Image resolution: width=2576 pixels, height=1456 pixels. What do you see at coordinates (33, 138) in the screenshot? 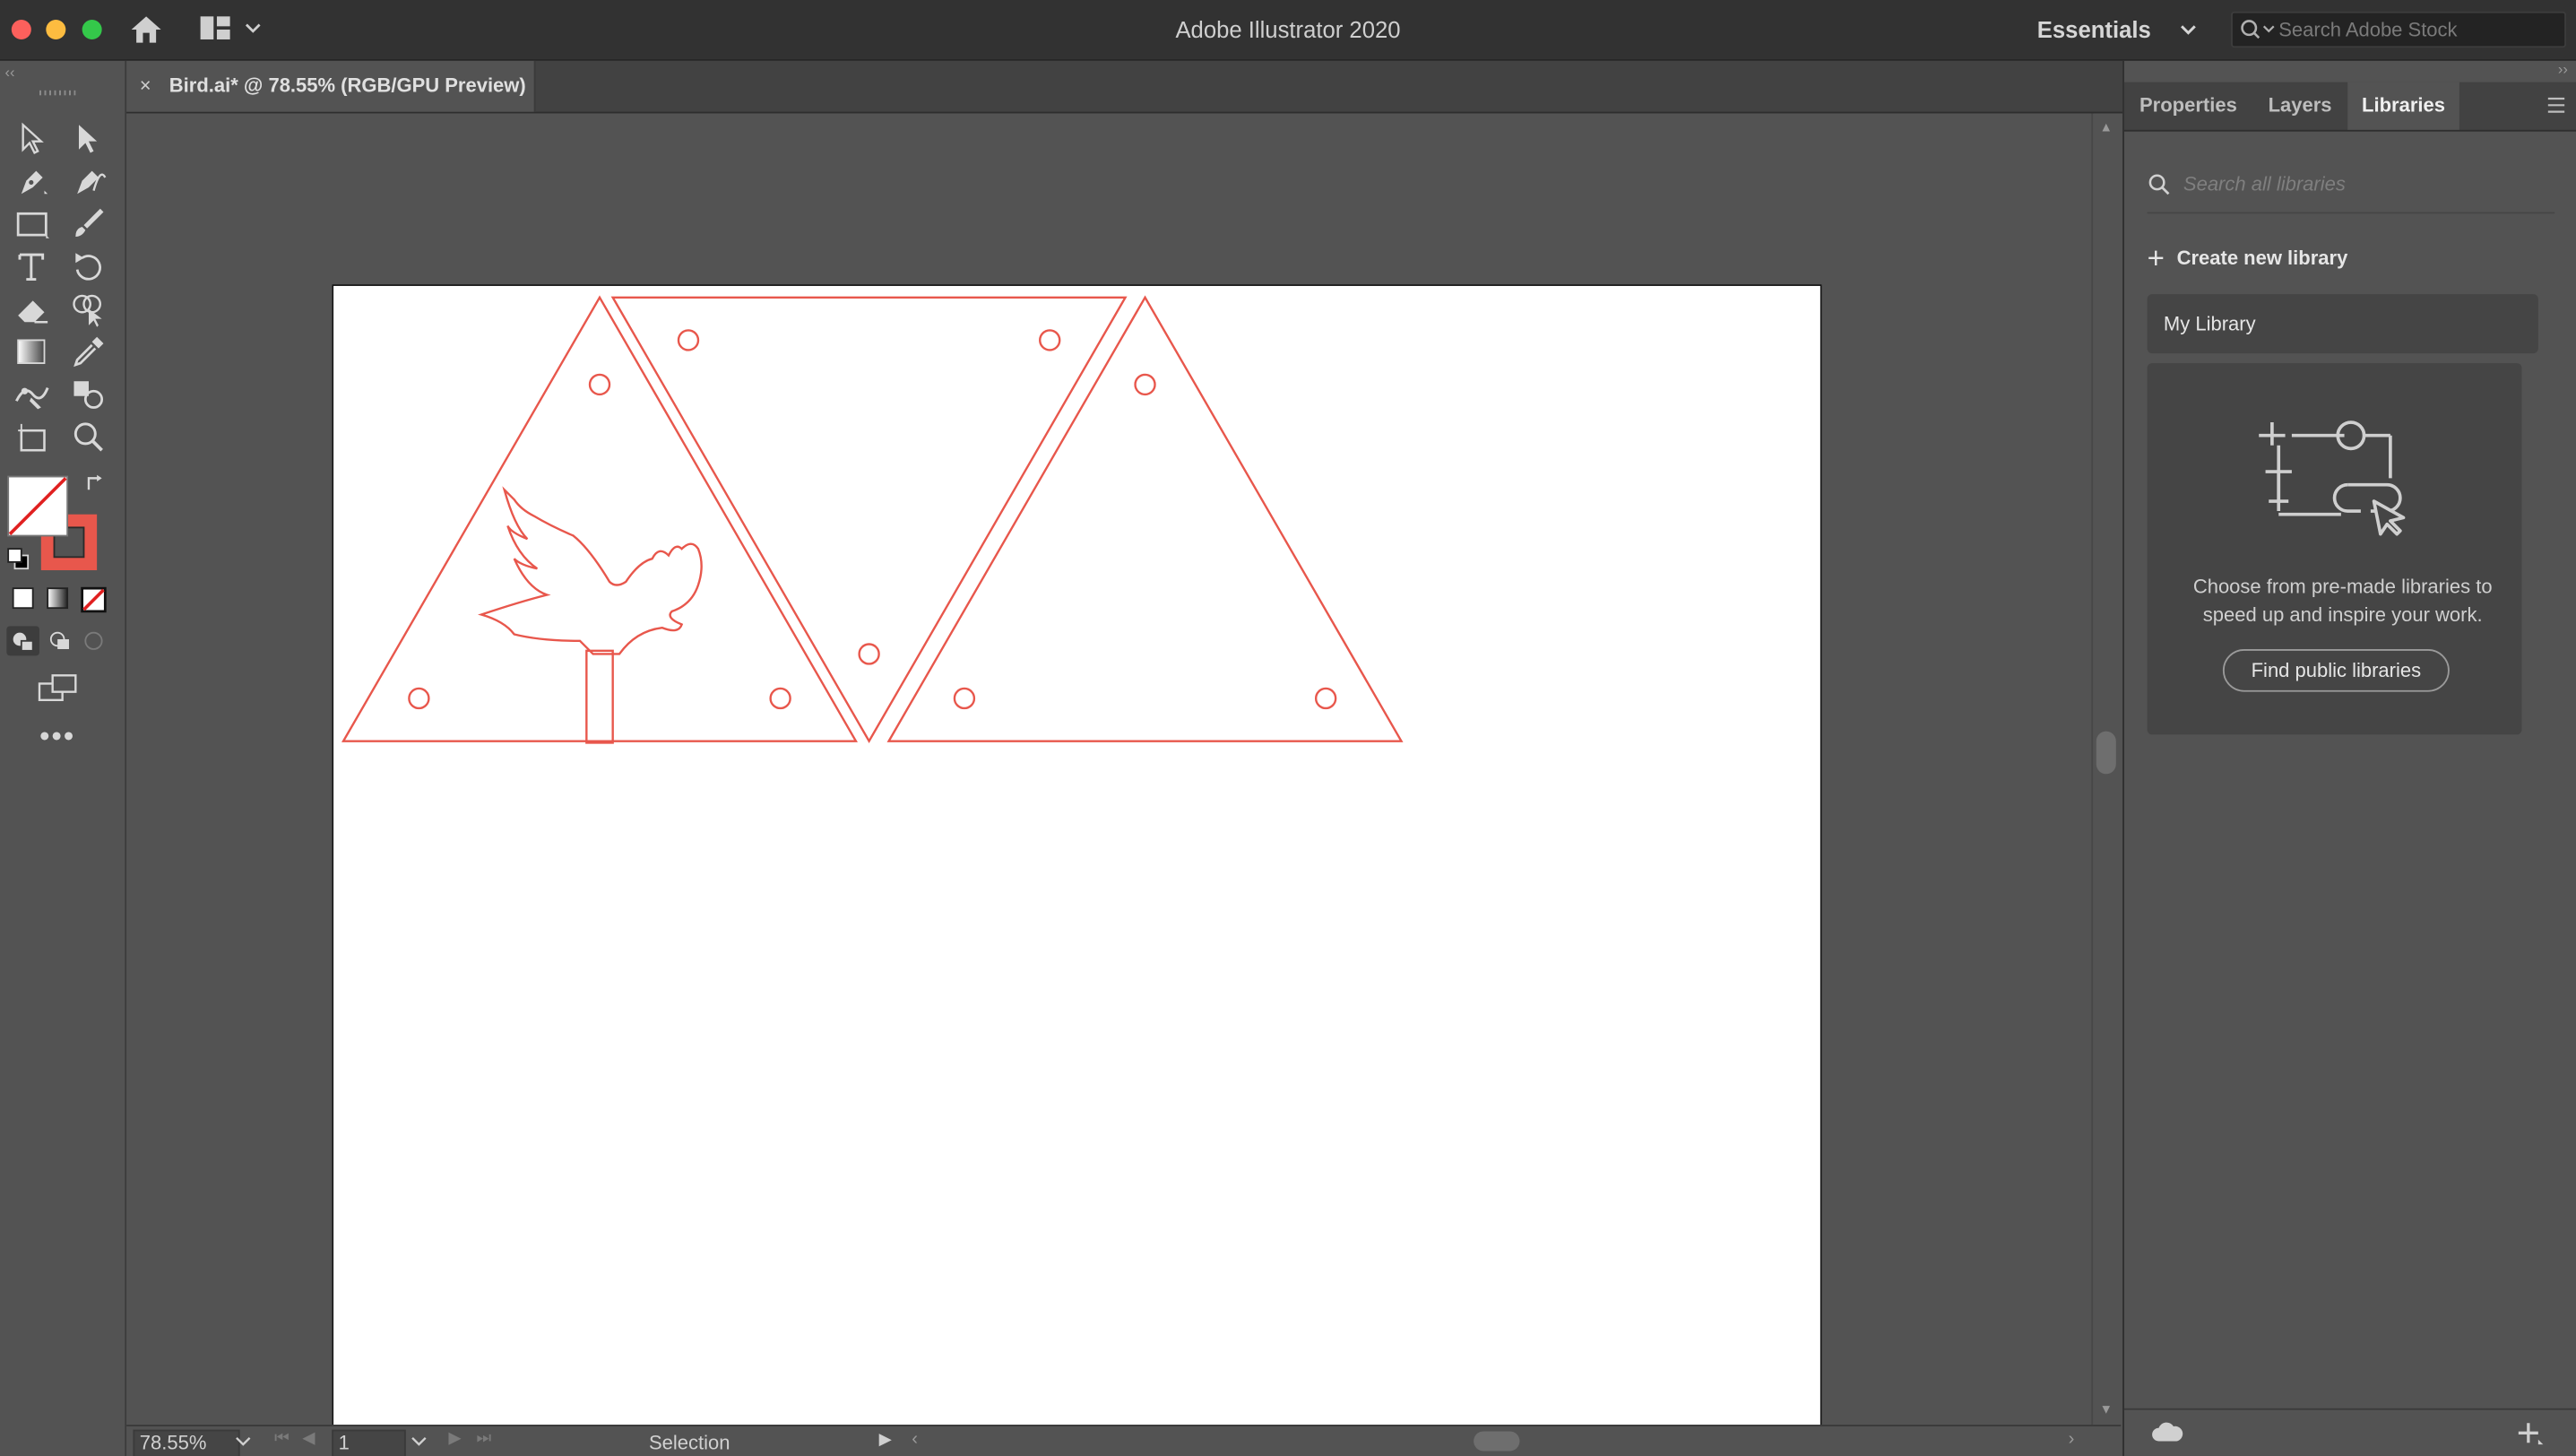
I see `selection-tool-icon` at bounding box center [33, 138].